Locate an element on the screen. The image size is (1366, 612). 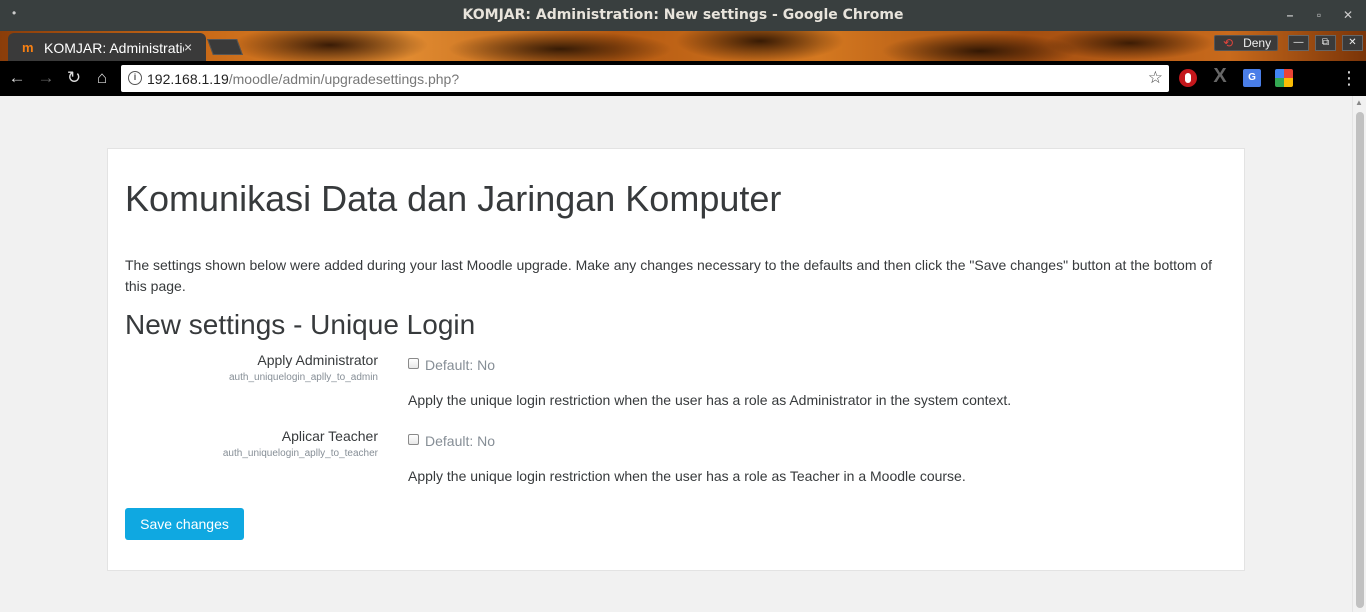
window-maximize-button: ▫ is located at coordinates (1319, 15).